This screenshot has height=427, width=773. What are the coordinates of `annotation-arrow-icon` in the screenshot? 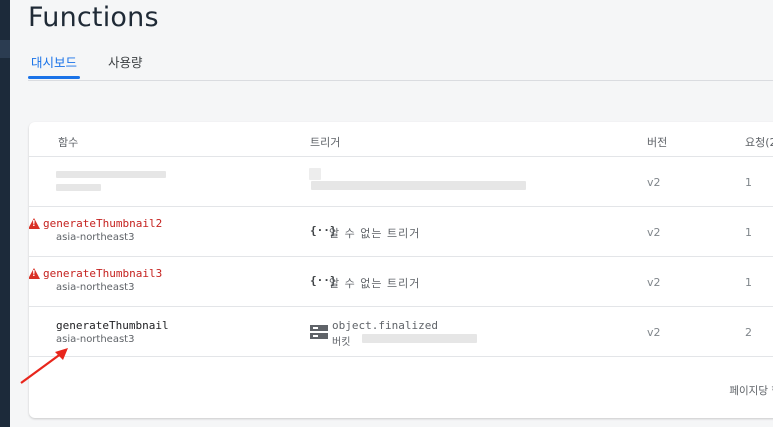 It's located at (44, 366).